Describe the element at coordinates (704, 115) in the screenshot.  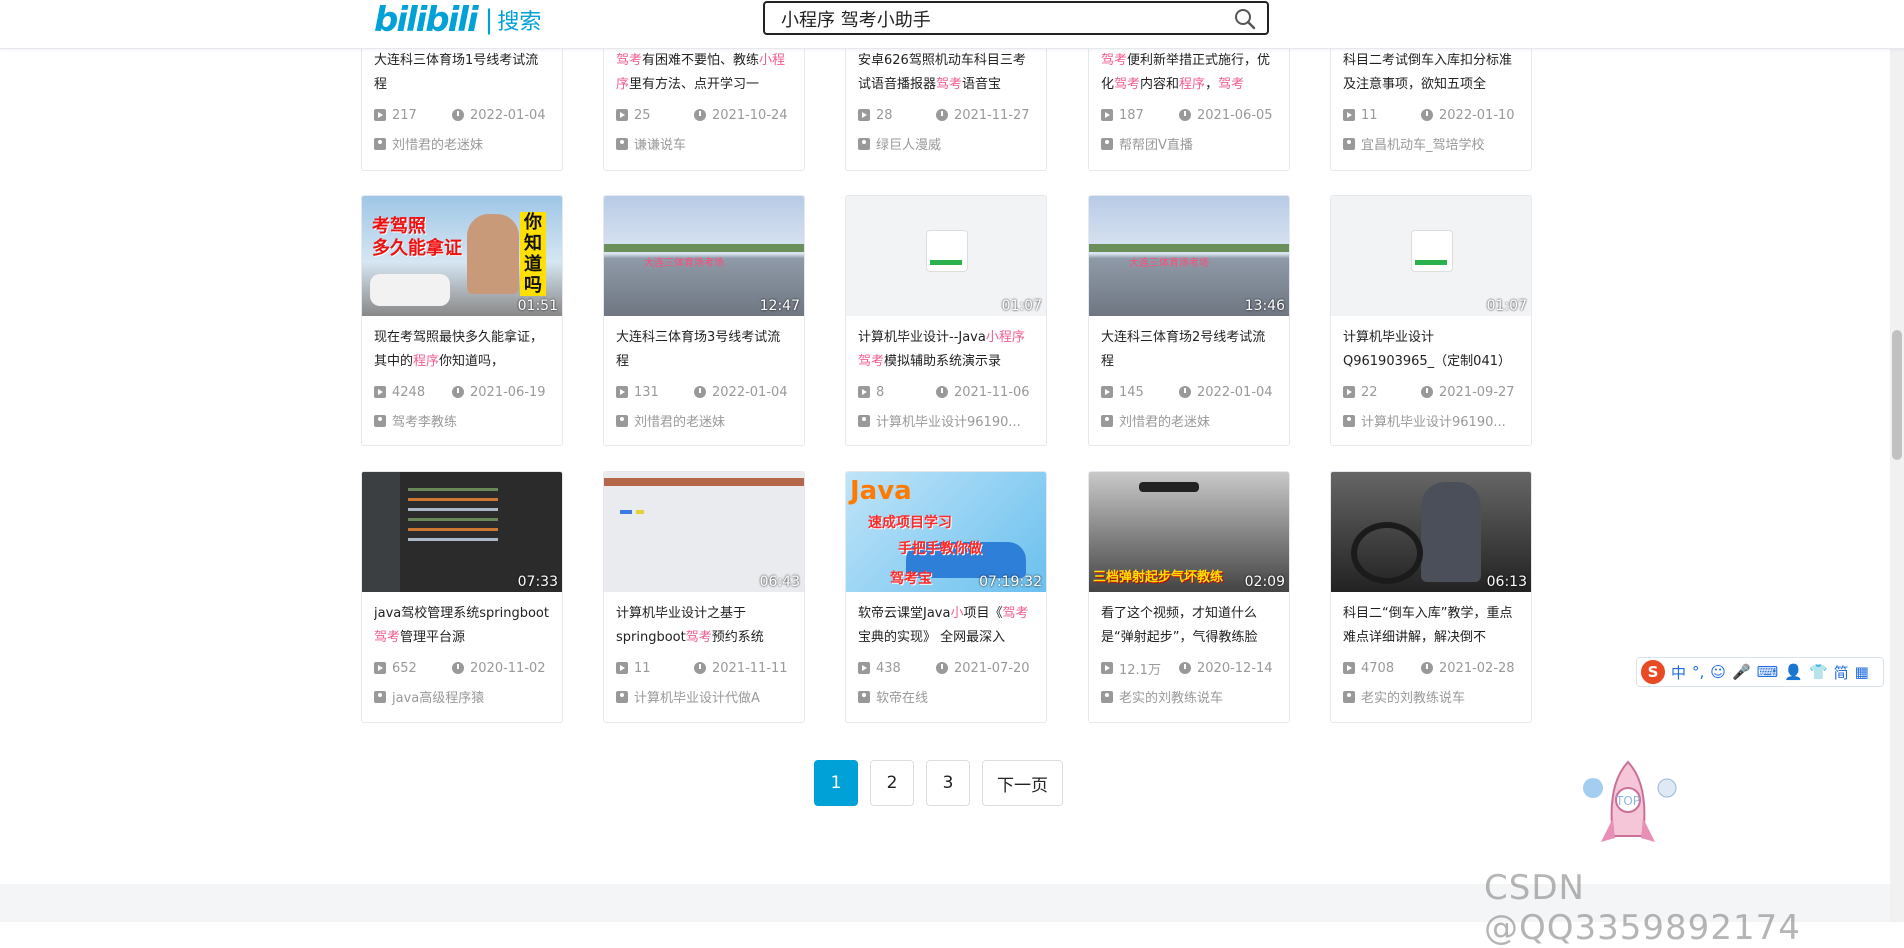
I see `video-meta: 25 2021-10-24` at that location.